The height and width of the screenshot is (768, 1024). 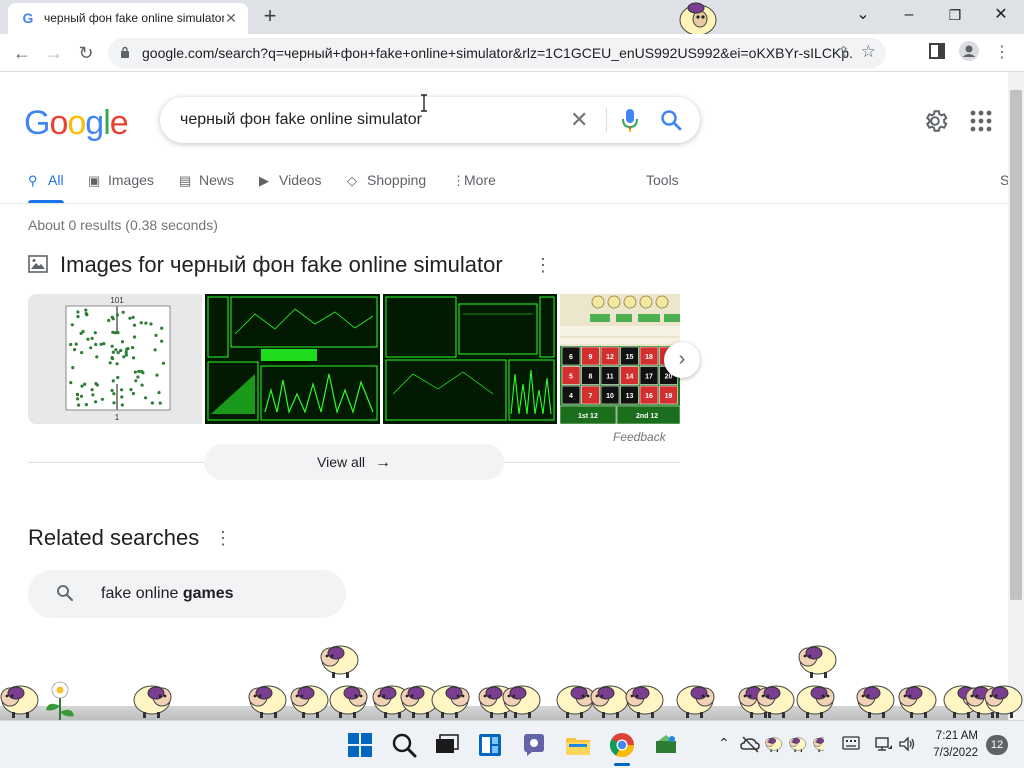 I want to click on related-prefix: fake online, so click(x=142, y=593).